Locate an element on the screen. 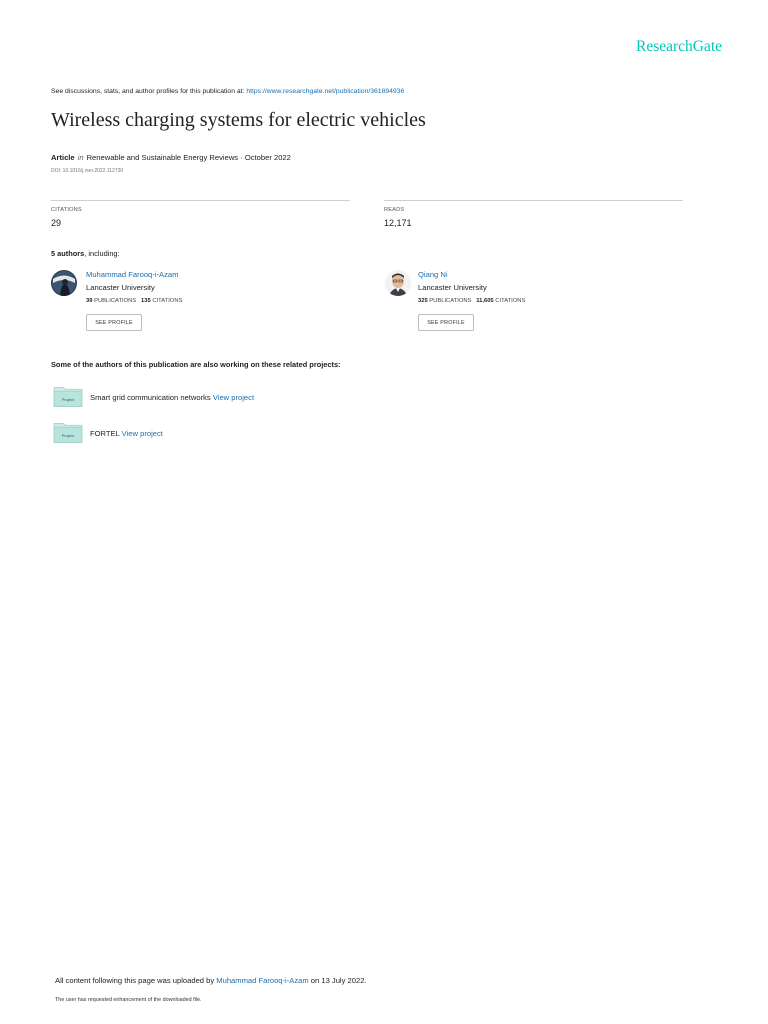 The width and height of the screenshot is (768, 1024). see-profile-button-1: SEE PROFILE is located at coordinates (114, 322).